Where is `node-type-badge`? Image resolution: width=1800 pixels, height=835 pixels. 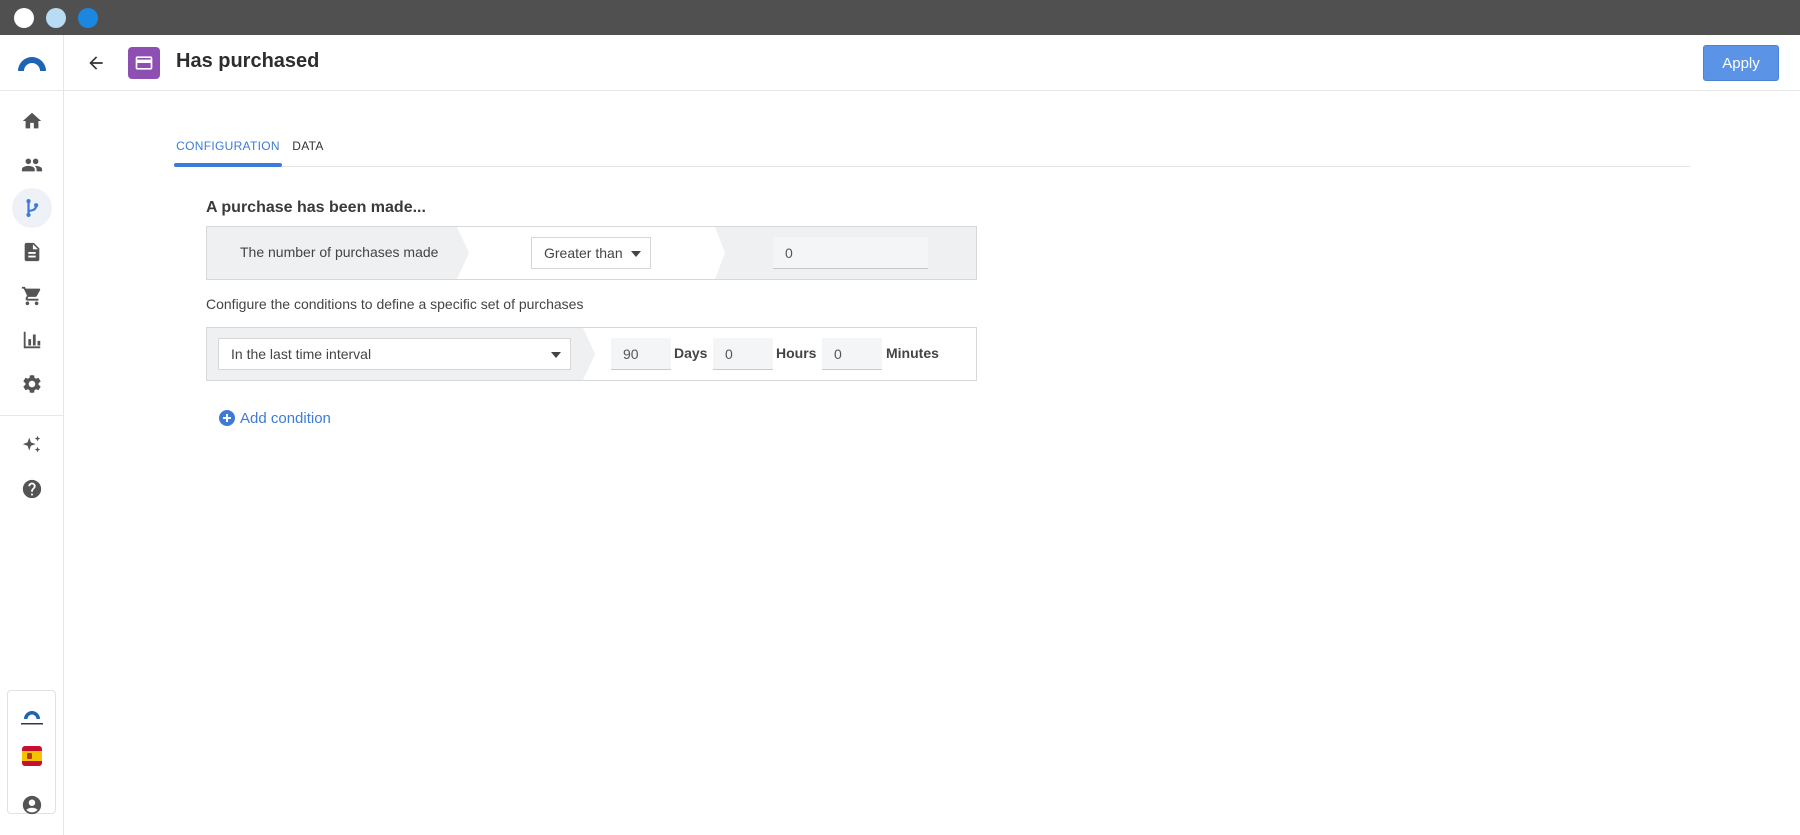
node-type-badge is located at coordinates (144, 63).